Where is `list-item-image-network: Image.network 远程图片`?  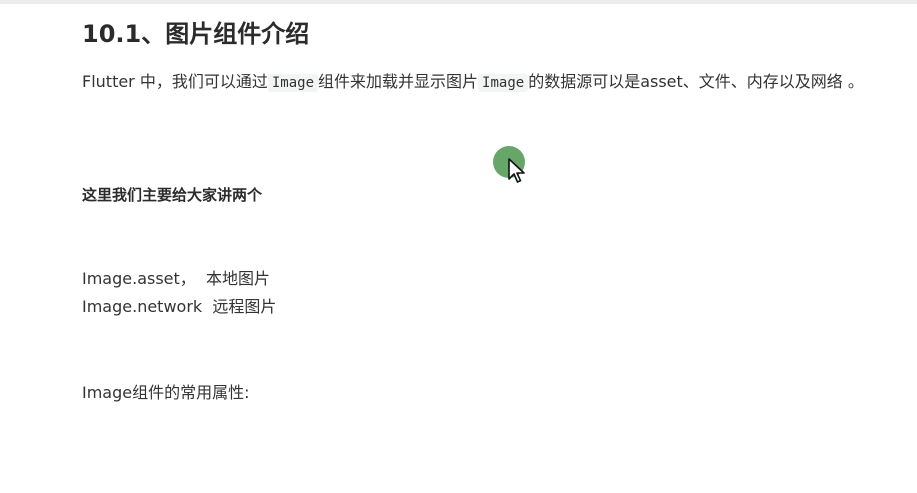
list-item-image-network: Image.network 远程图片 is located at coordinates (179, 306).